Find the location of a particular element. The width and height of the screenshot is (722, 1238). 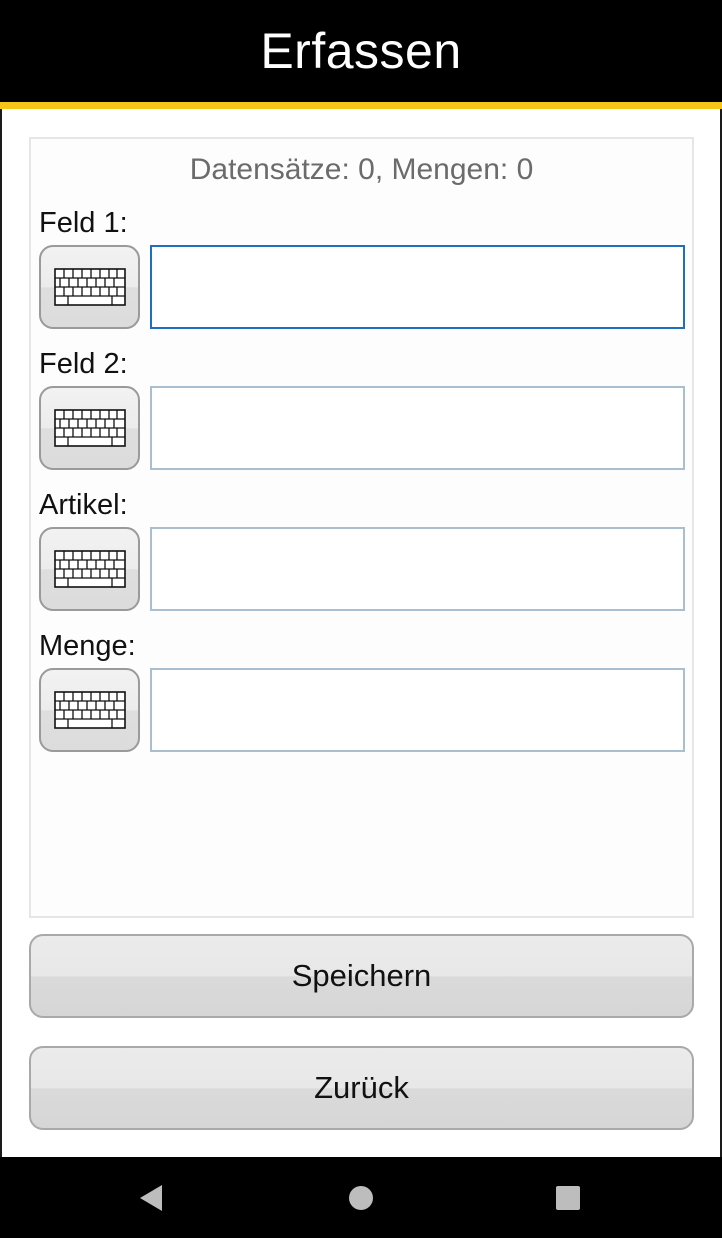

recents-square-icon is located at coordinates (568, 1197).